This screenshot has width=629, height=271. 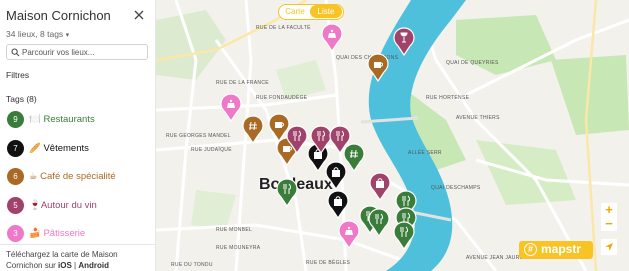 I want to click on street-label: AVENUE JEAN JAURÈS, so click(x=496, y=258).